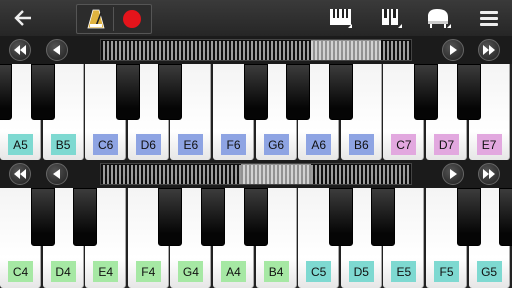 The image size is (512, 288). I want to click on key-label: A6, so click(319, 144).